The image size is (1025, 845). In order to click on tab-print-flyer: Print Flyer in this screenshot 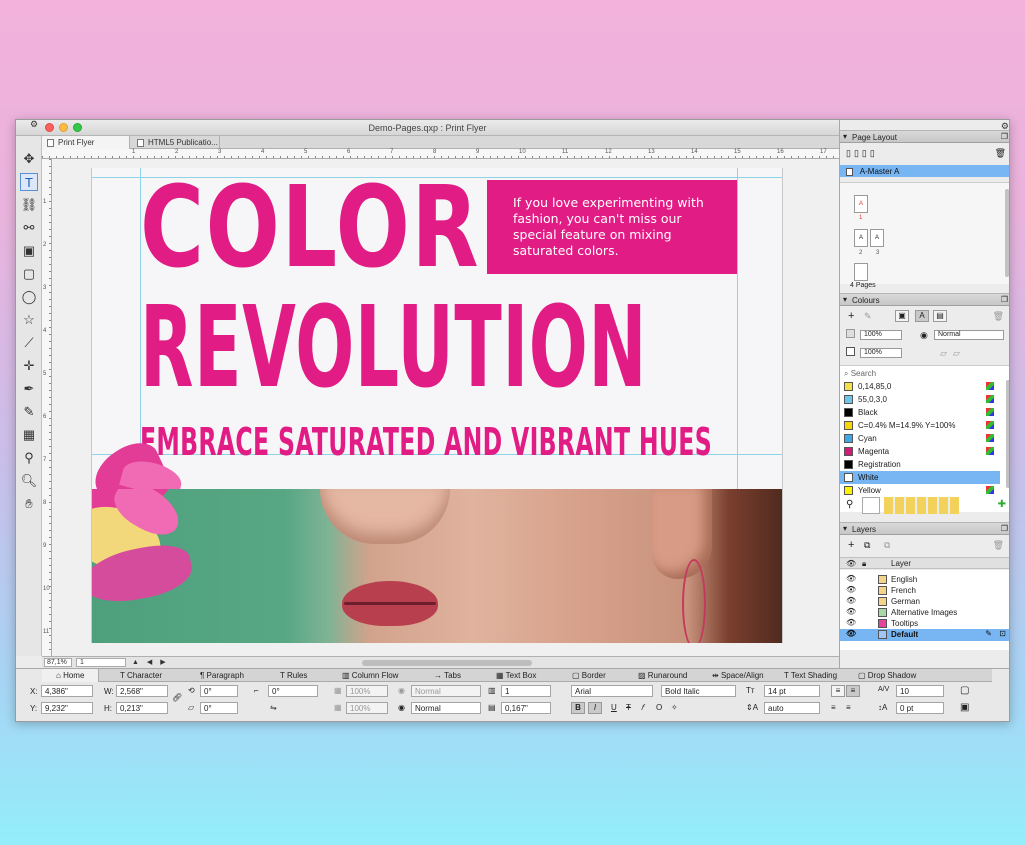, I will do `click(86, 142)`.